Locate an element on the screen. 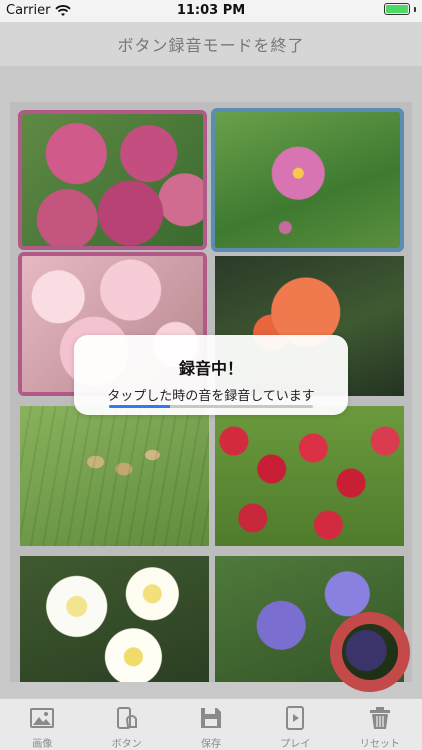  cosmos-image is located at coordinates (307, 180).